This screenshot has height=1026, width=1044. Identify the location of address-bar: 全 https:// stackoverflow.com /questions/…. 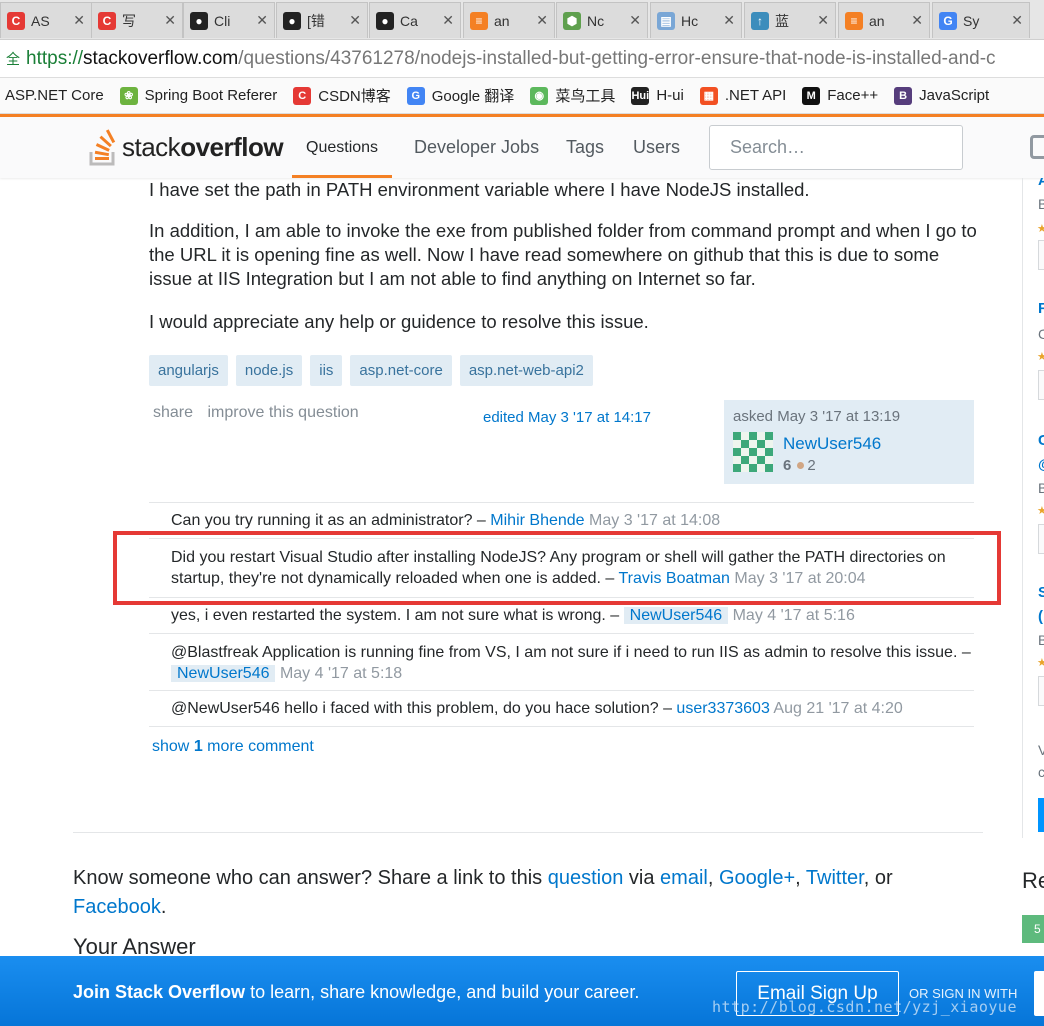
(522, 59).